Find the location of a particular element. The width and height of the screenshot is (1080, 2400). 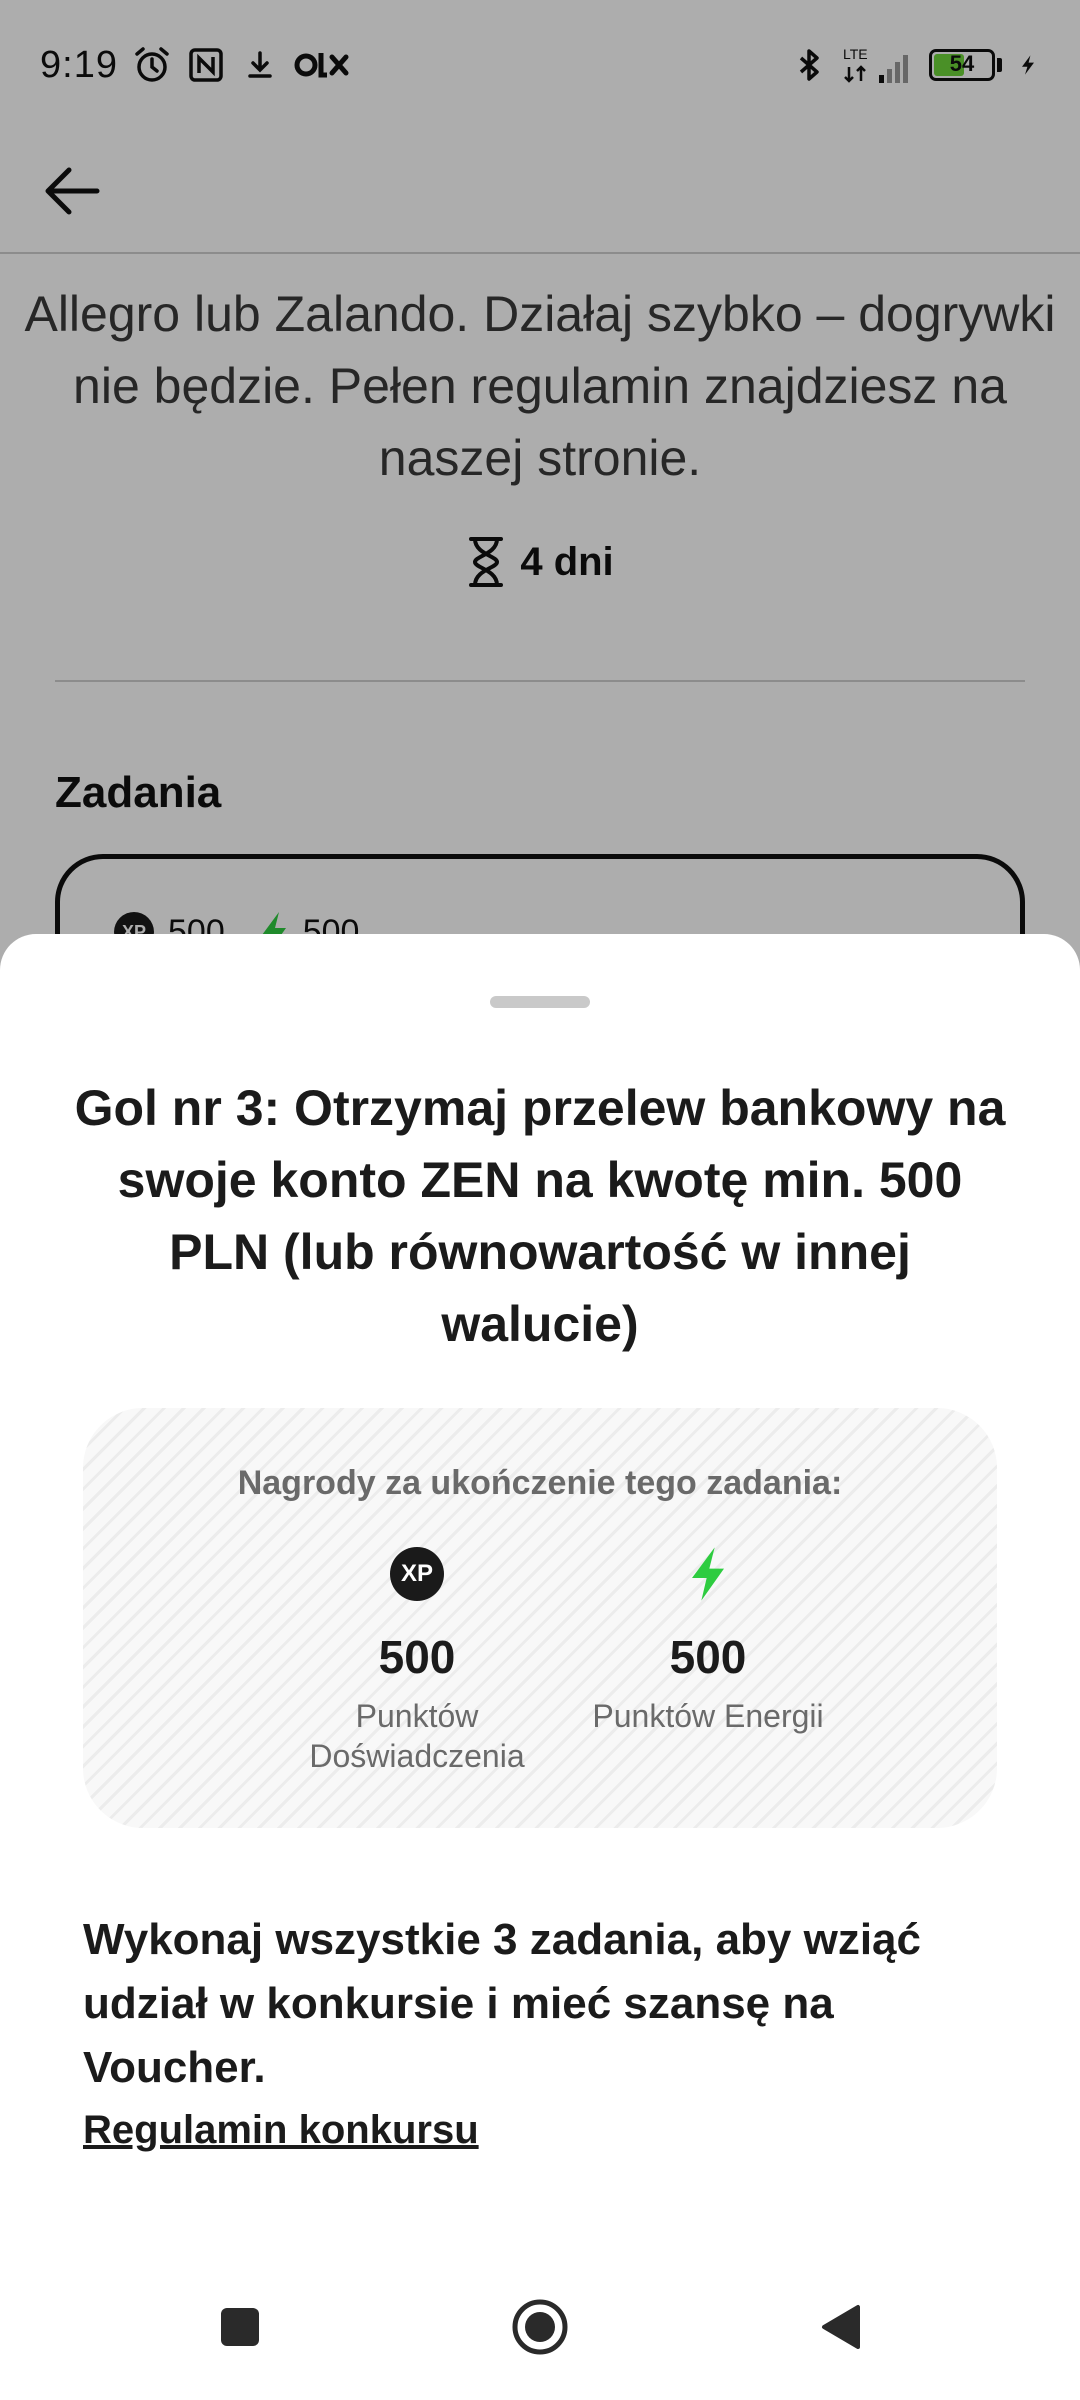

navigation-bar is located at coordinates (540, 2327).